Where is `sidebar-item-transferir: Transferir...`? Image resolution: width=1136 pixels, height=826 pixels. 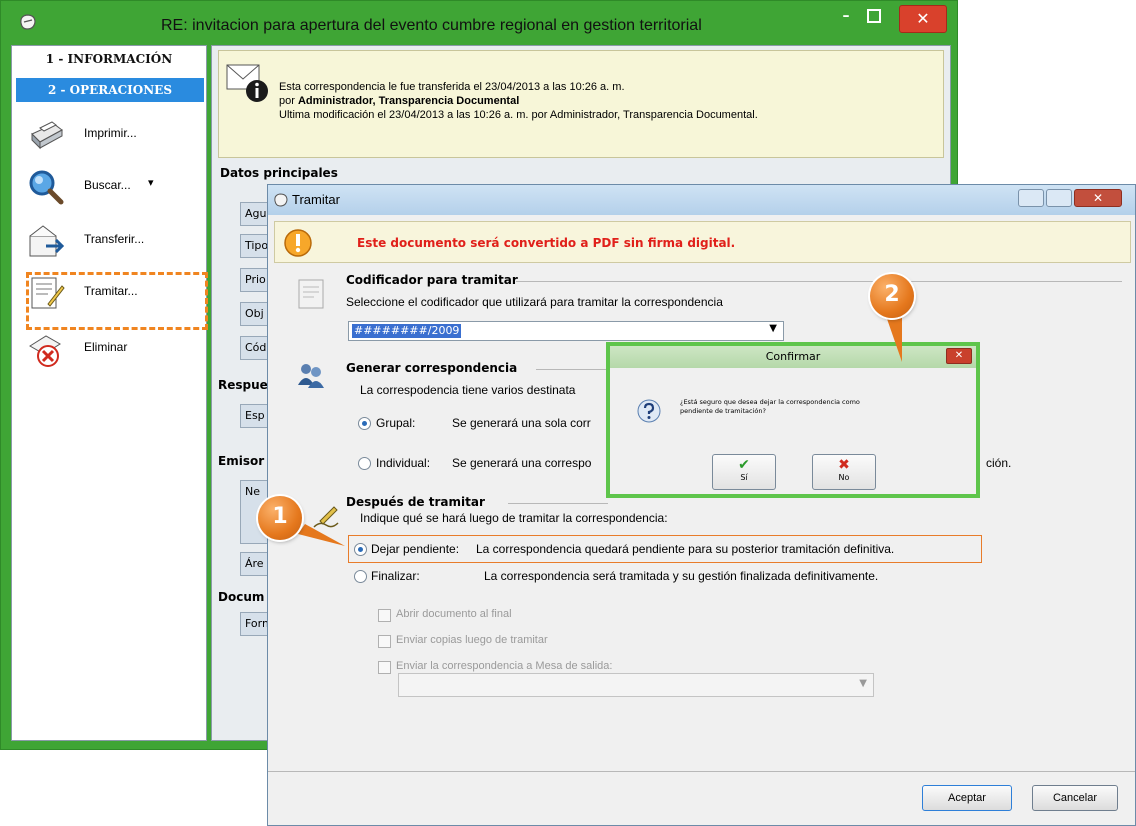
sidebar-item-transferir: Transferir... is located at coordinates (110, 240).